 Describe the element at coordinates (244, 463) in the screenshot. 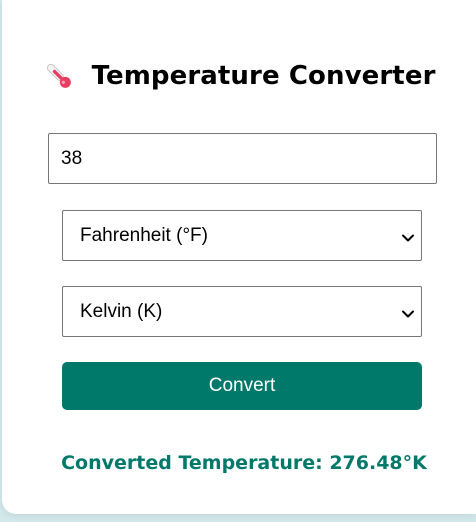

I see `result-text: Converted Temperature: 276.48°K` at that location.